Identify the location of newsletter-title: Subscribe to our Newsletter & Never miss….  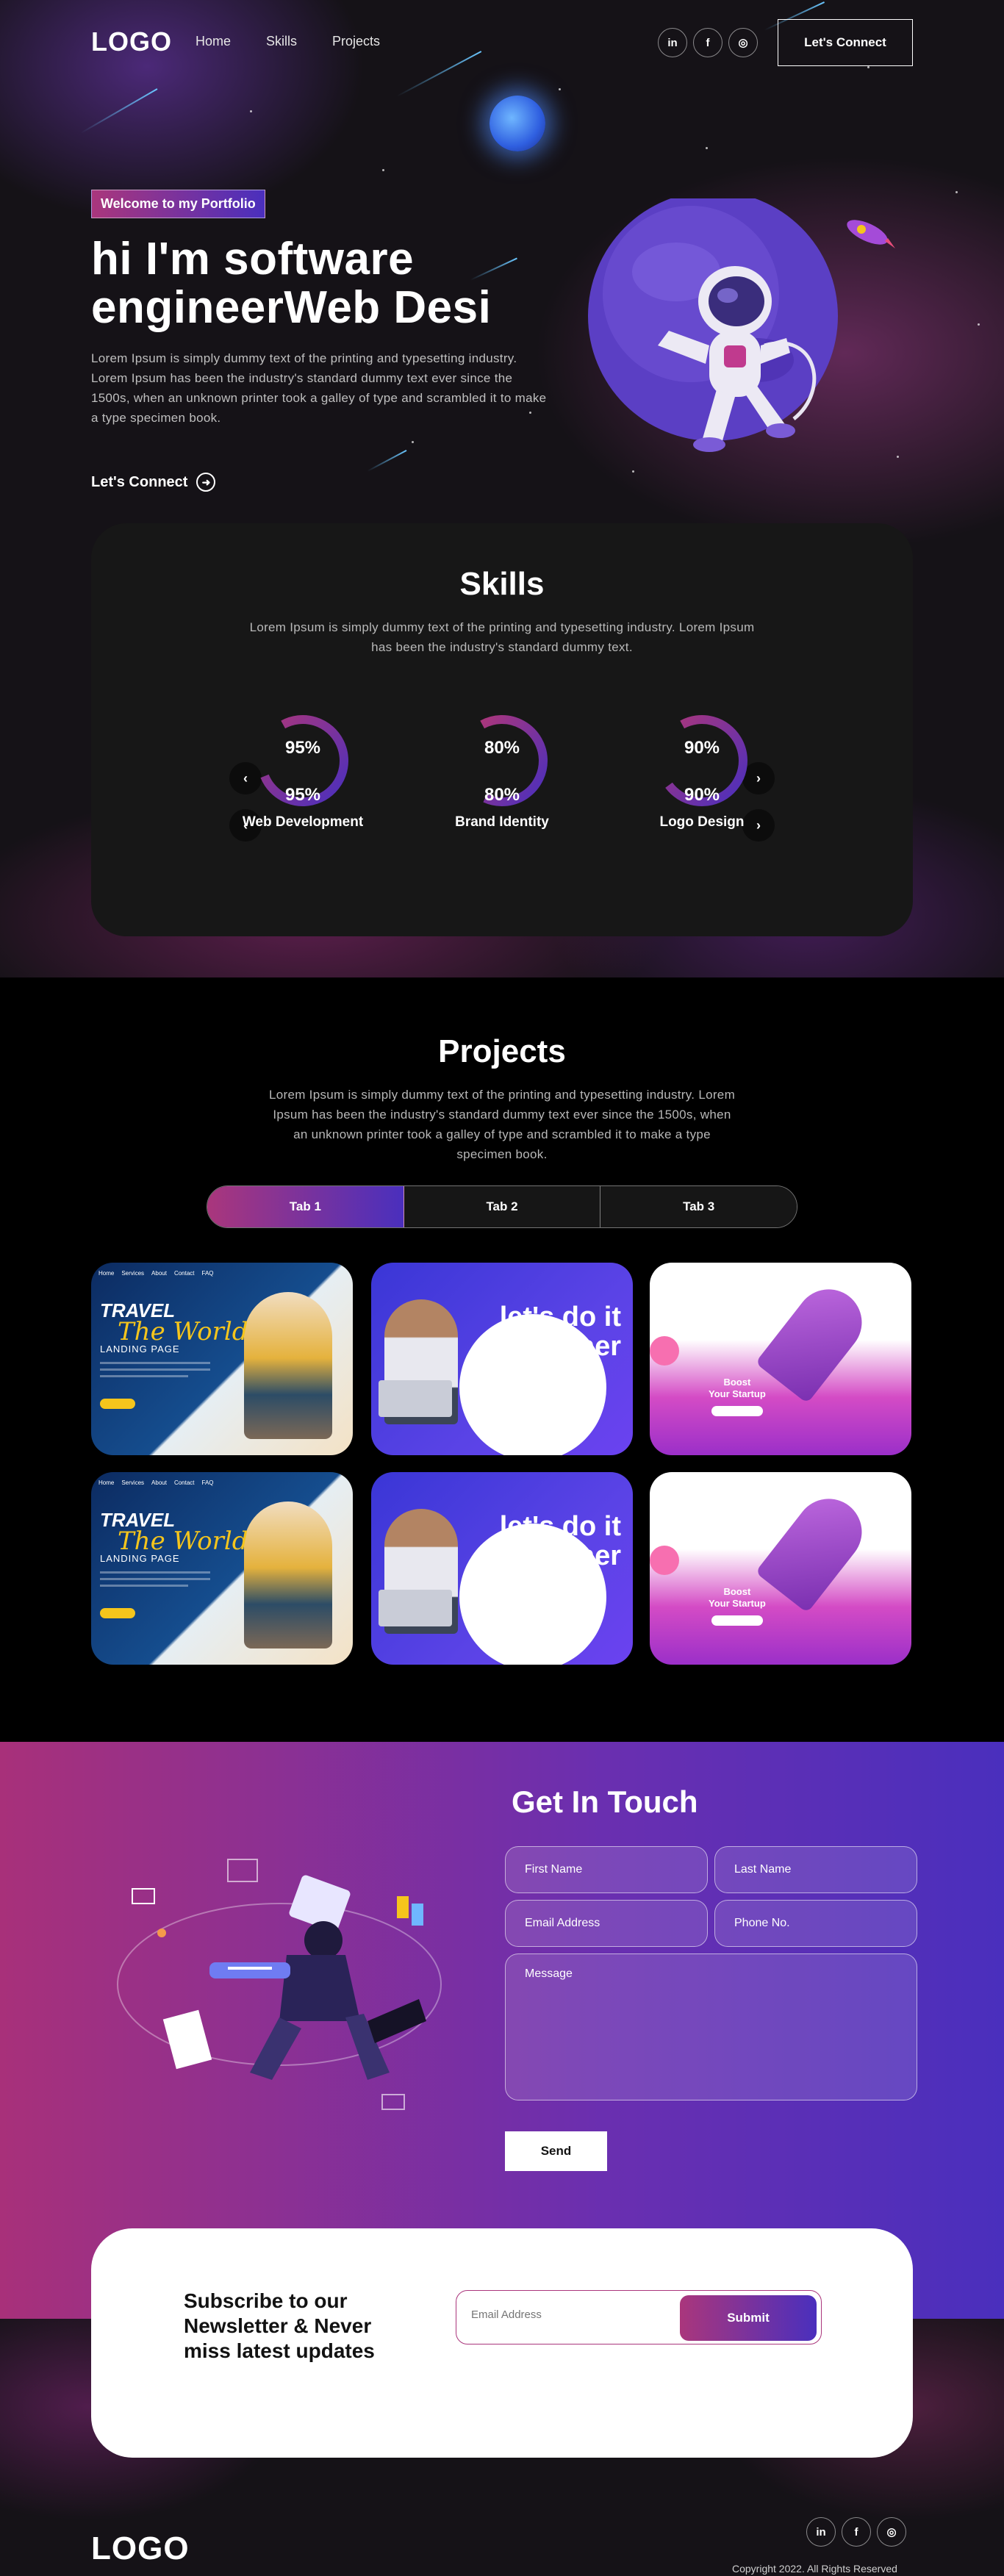
(279, 2325).